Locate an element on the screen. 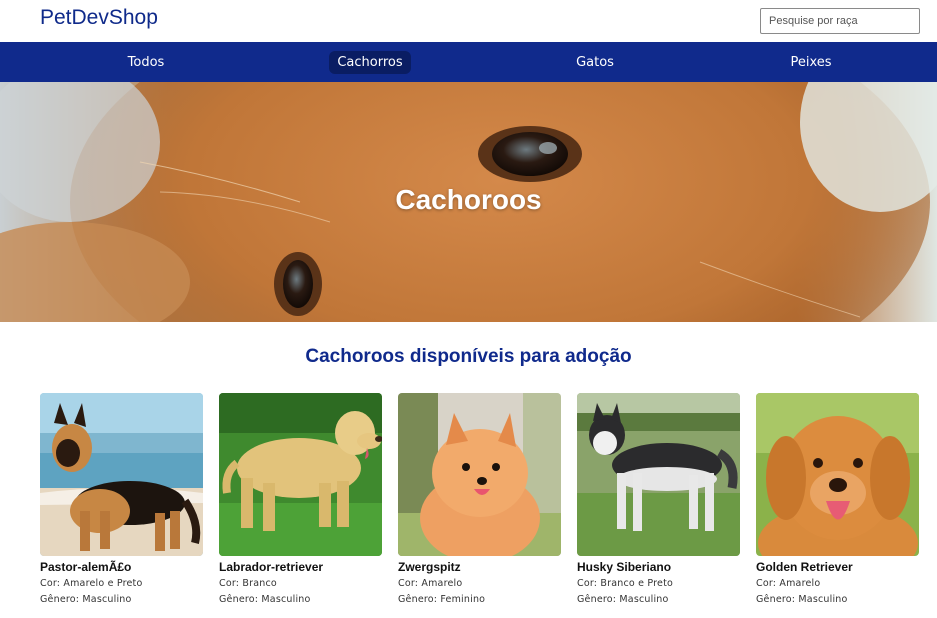 Image resolution: width=937 pixels, height=618 pixels. pet-gender: Gênero: Feminino is located at coordinates (442, 599).